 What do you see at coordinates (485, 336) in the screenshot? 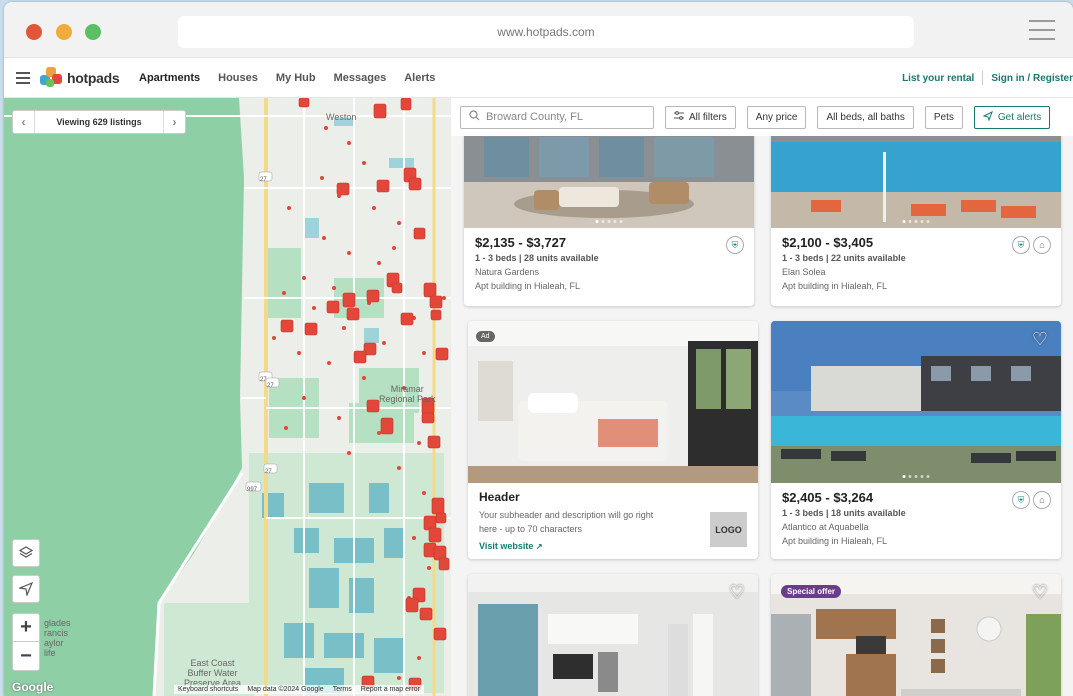
I see `ad-tag: Ad` at bounding box center [485, 336].